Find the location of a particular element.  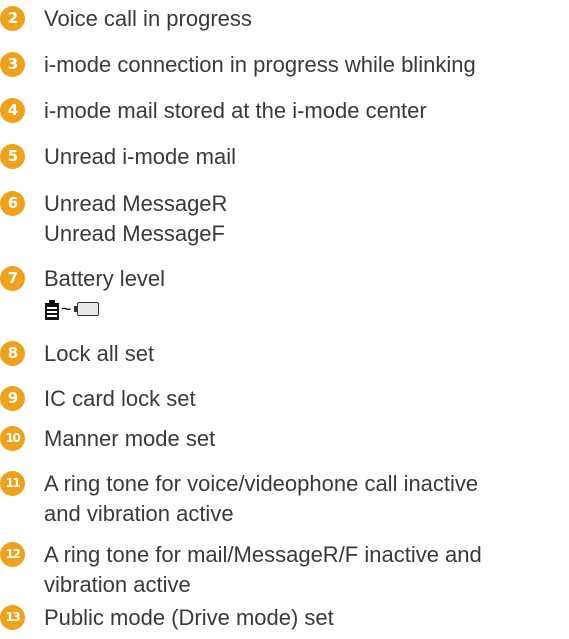

number-badge: 13 is located at coordinates (12, 617).